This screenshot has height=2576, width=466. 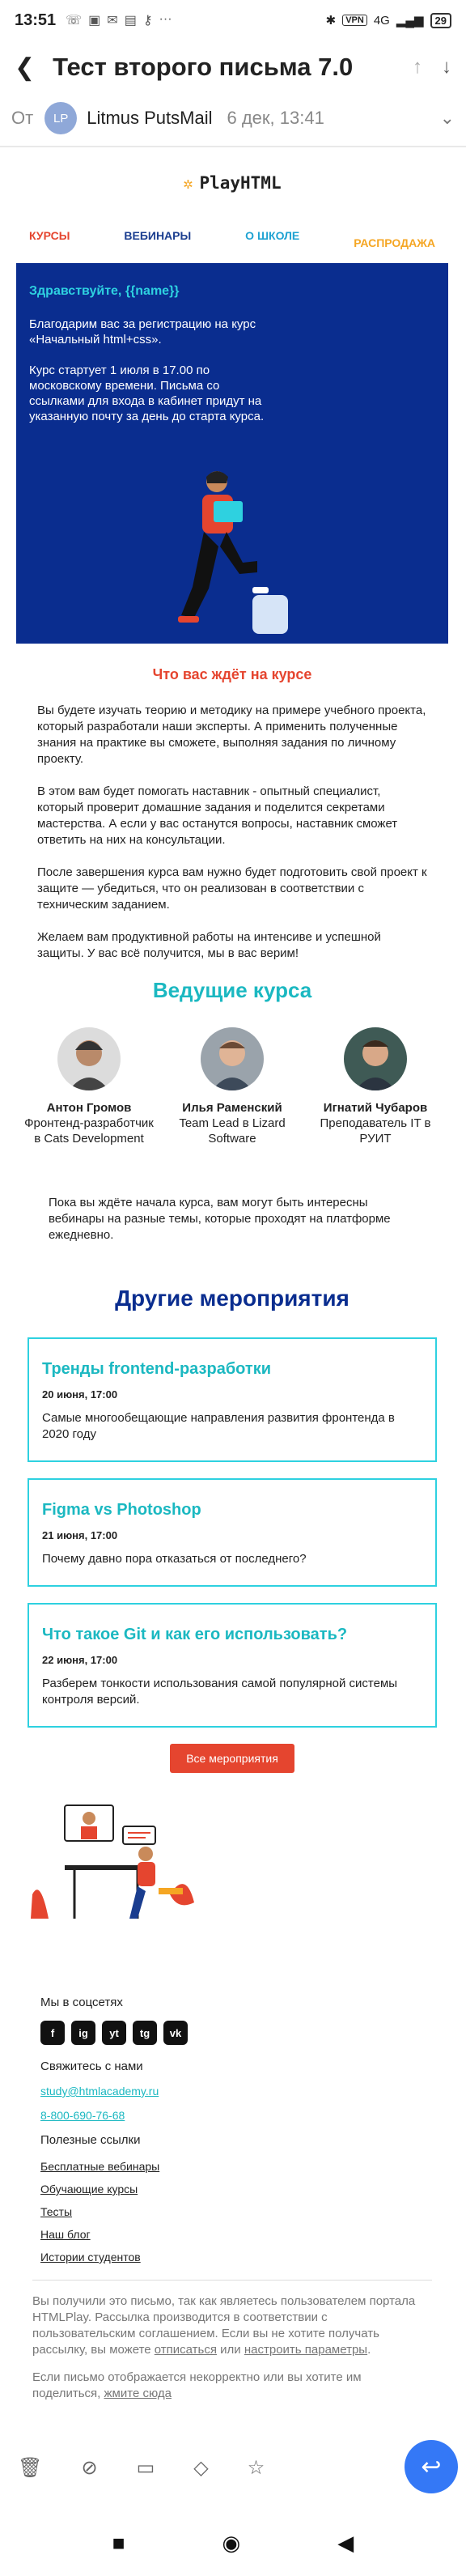 I want to click on facebook-icon: f, so click(x=53, y=2033).